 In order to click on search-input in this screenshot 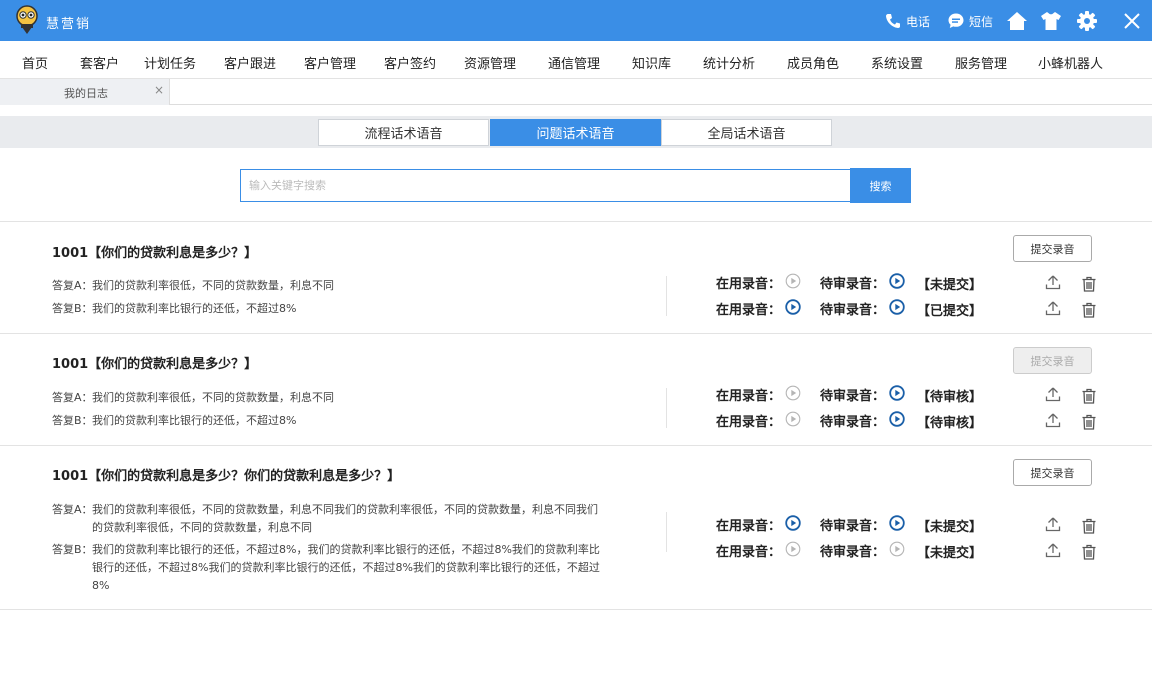, I will do `click(545, 185)`.